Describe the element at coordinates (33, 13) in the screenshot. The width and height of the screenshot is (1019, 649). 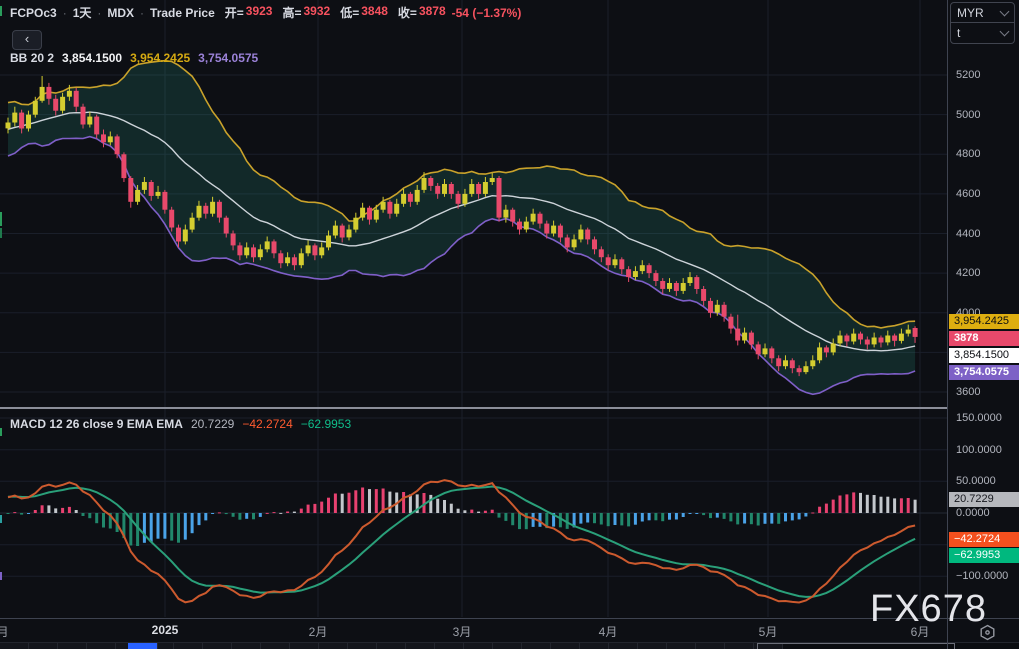
I see `symbol-name: FCPOc3` at that location.